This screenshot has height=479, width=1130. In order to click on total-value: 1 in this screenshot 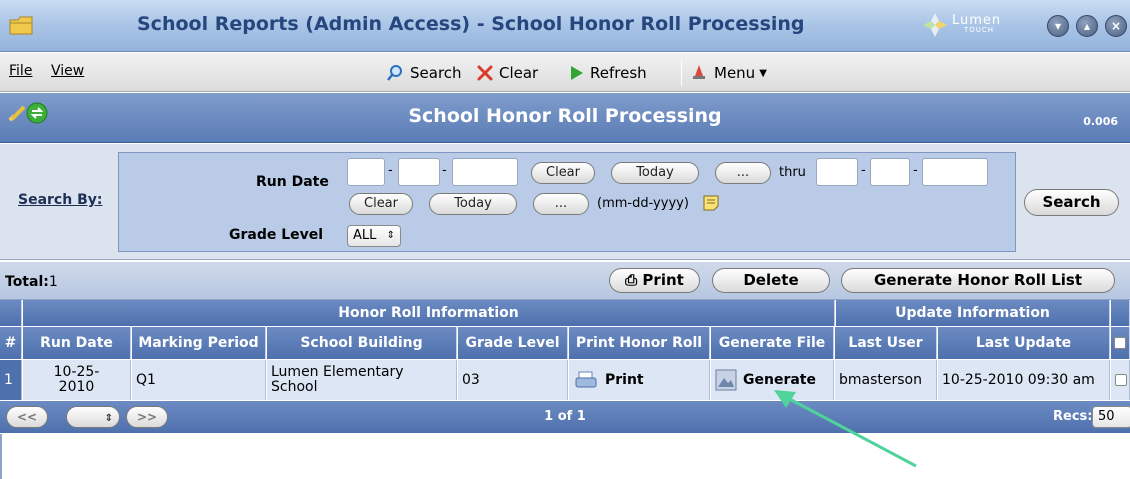, I will do `click(53, 282)`.